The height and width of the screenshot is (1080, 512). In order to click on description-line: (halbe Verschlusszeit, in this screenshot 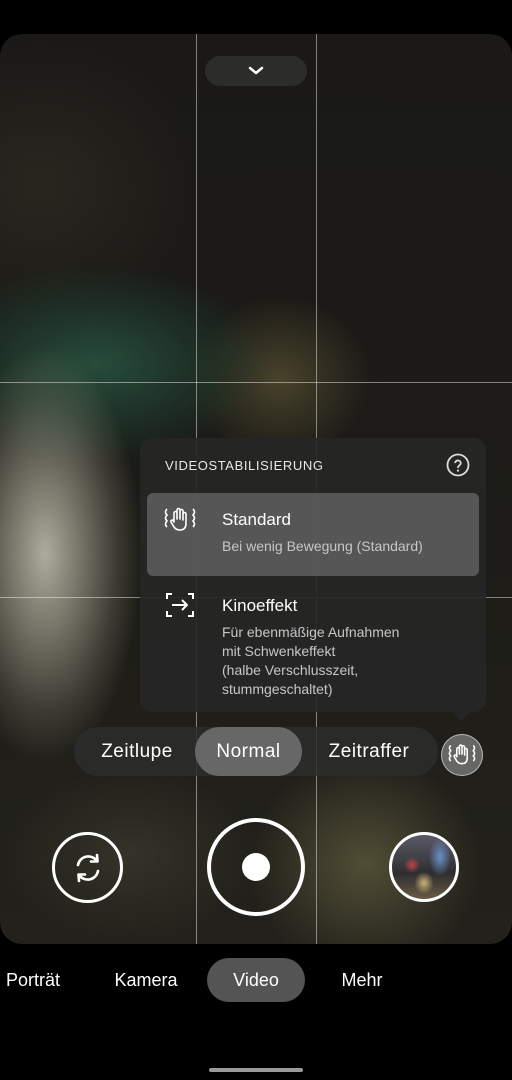, I will do `click(290, 670)`.